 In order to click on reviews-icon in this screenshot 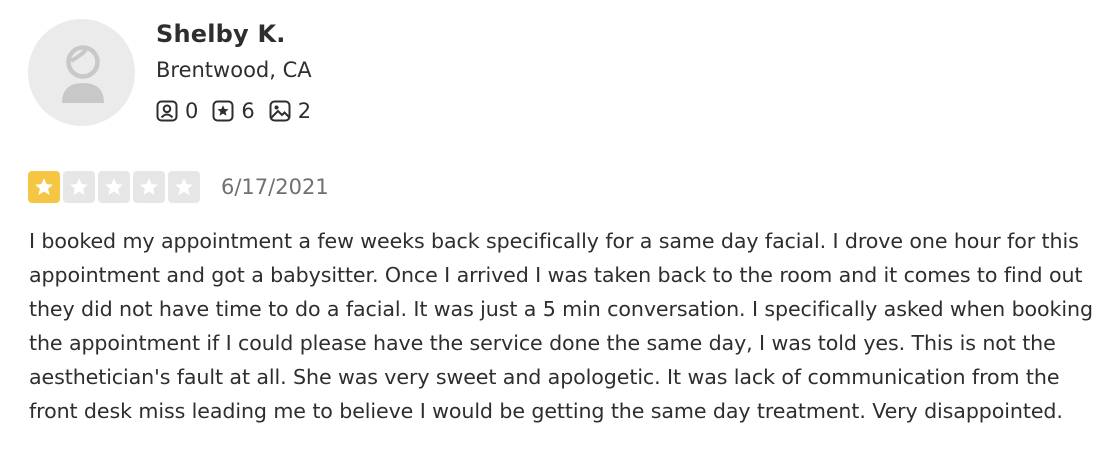, I will do `click(223, 111)`.